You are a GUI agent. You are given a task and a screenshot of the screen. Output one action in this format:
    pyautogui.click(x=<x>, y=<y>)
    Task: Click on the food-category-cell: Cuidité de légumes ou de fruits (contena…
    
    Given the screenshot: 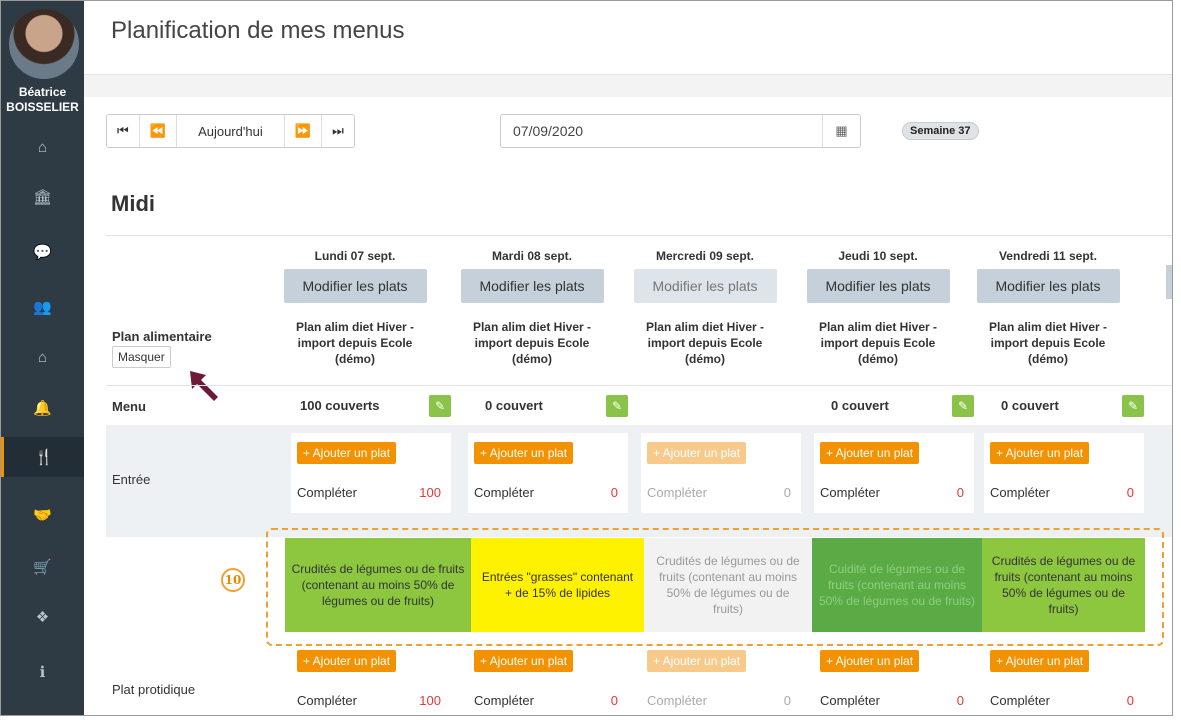 What is the action you would take?
    pyautogui.click(x=897, y=585)
    